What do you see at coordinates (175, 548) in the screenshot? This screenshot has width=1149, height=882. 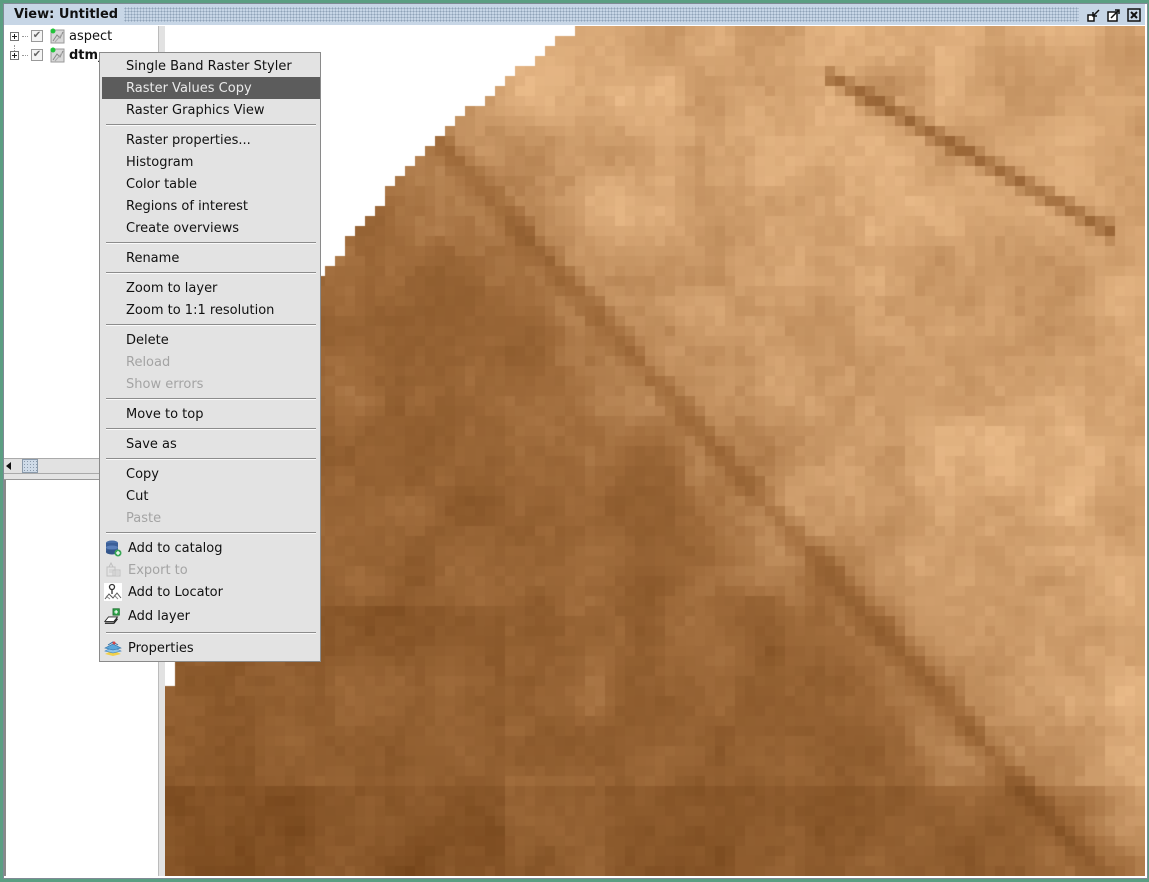 I see `menu-item-label: Add to catalog` at bounding box center [175, 548].